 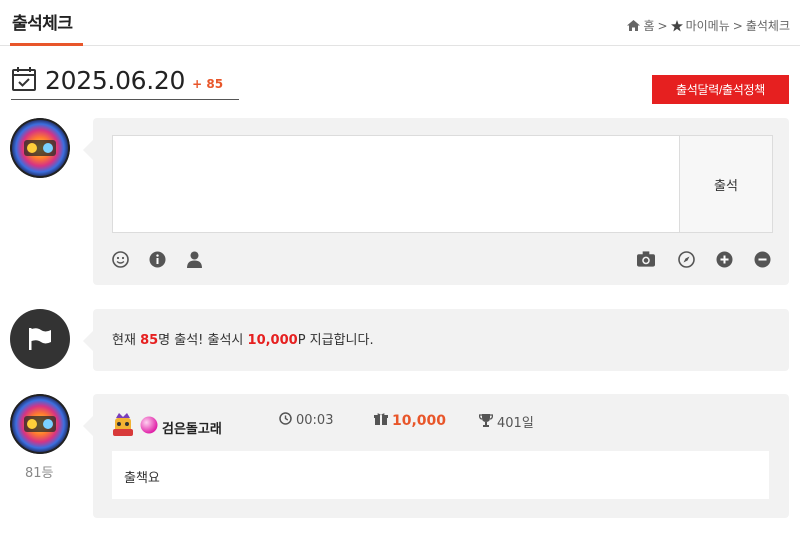 What do you see at coordinates (436, 340) in the screenshot?
I see `attendance-notice-panel: 현재 85명 출석! 출석시 10,000P 지급합니다.` at bounding box center [436, 340].